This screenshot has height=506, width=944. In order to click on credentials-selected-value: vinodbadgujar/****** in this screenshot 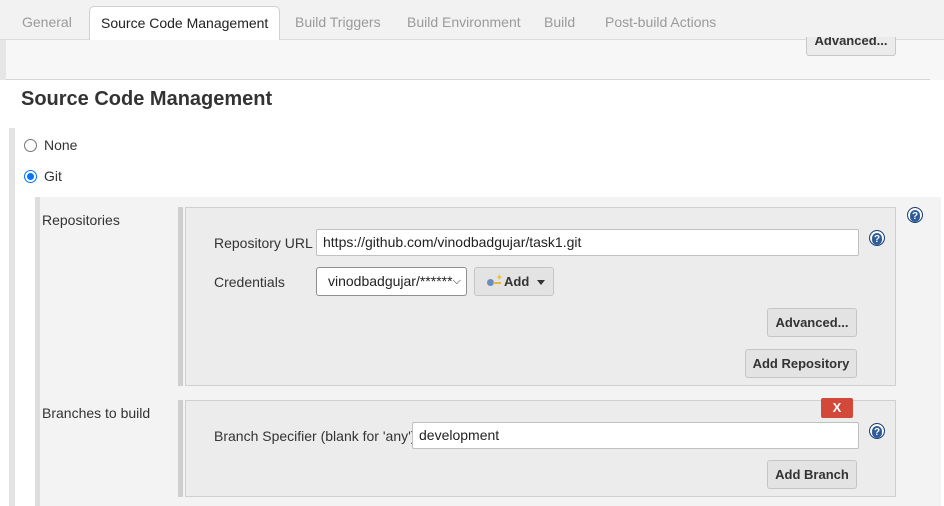, I will do `click(390, 281)`.